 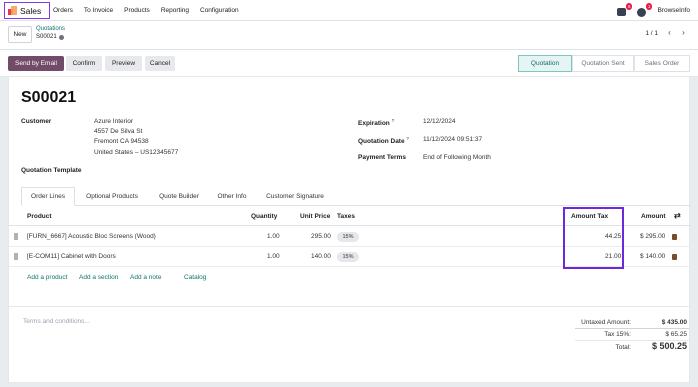 What do you see at coordinates (606, 322) in the screenshot?
I see `untaxed-label: Untaxed Amount:` at bounding box center [606, 322].